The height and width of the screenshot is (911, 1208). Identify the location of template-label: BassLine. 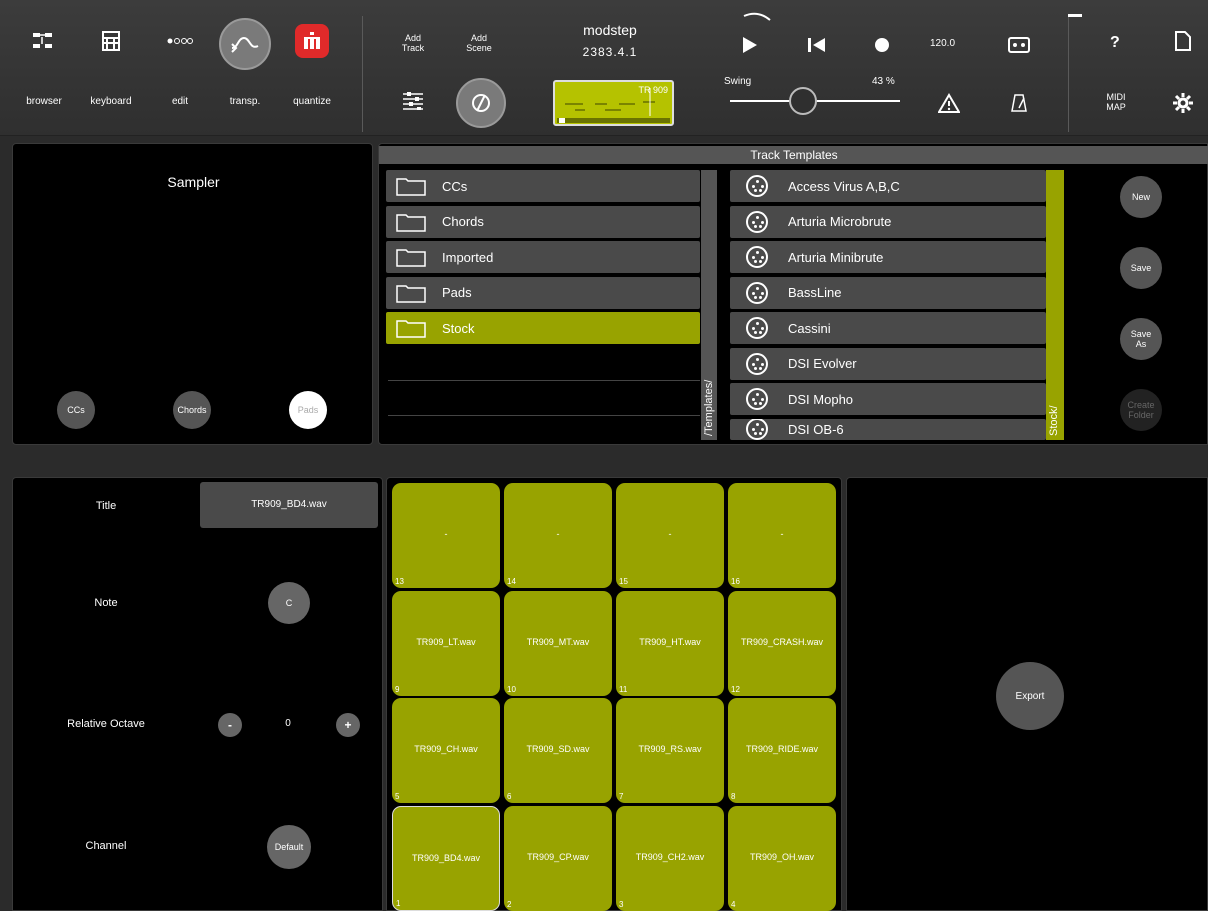
(815, 292).